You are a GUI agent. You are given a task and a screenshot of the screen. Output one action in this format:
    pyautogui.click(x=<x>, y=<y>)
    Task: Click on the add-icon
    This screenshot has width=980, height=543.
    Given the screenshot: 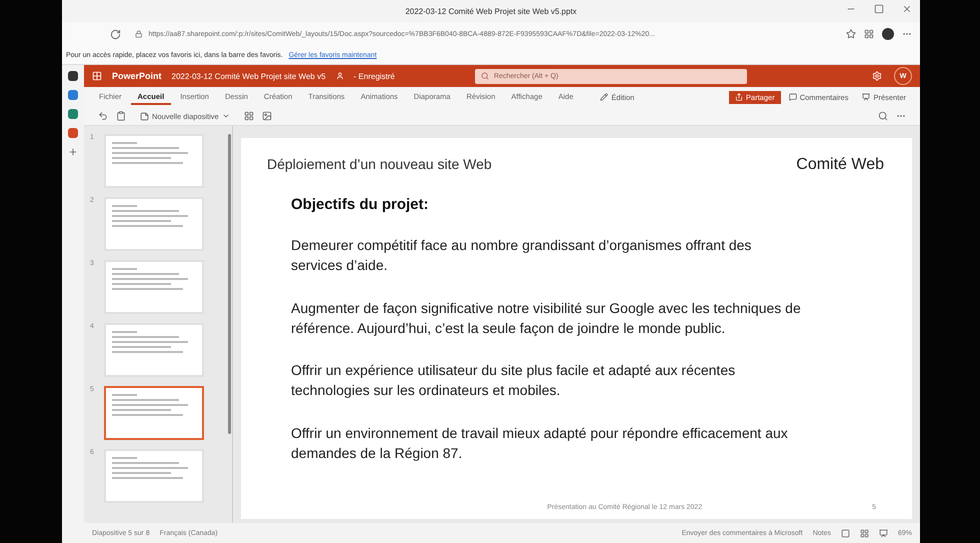 What is the action you would take?
    pyautogui.click(x=73, y=152)
    